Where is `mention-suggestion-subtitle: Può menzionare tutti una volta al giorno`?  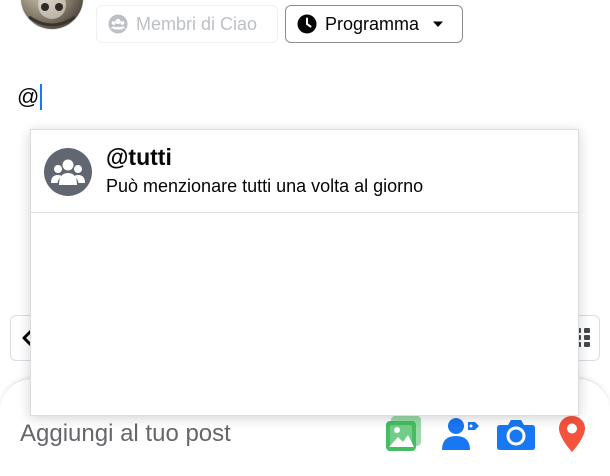
mention-suggestion-subtitle: Può menzionare tutti una volta al giorno is located at coordinates (265, 186).